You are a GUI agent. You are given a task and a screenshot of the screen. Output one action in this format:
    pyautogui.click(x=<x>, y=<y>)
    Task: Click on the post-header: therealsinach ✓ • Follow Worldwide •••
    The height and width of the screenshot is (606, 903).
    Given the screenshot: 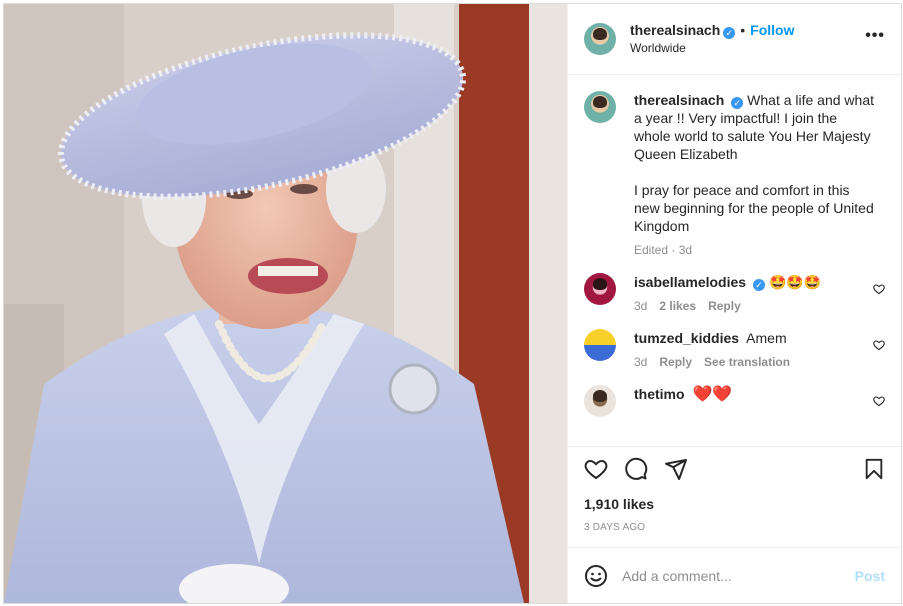 What is the action you would take?
    pyautogui.click(x=734, y=39)
    